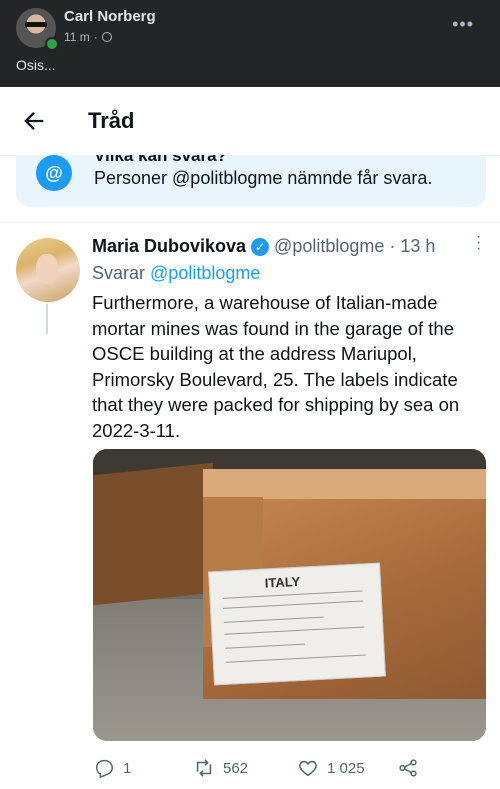 The height and width of the screenshot is (789, 500). I want to click on globe-icon, so click(106, 37).